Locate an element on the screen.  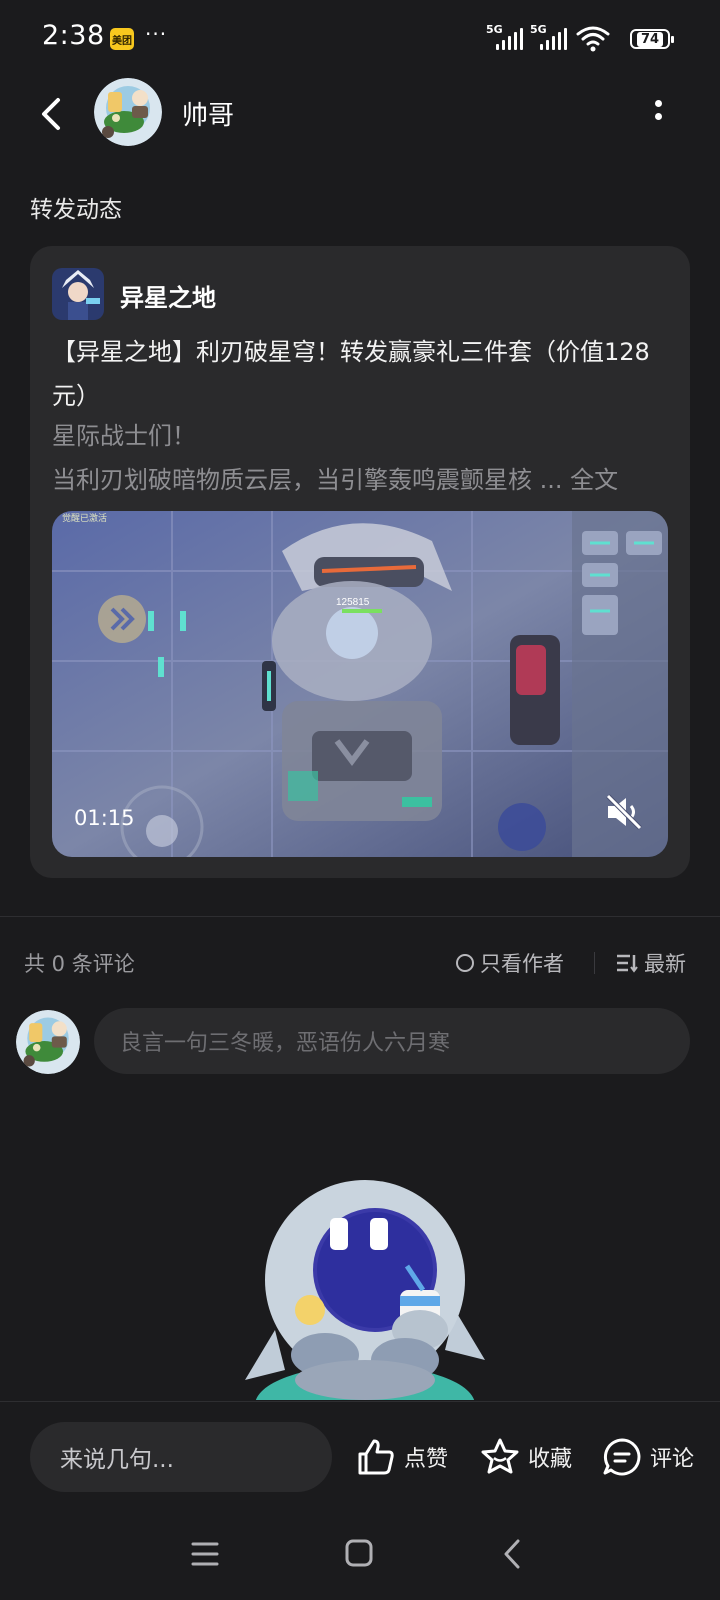
back-arrow-icon is located at coordinates (52, 114).